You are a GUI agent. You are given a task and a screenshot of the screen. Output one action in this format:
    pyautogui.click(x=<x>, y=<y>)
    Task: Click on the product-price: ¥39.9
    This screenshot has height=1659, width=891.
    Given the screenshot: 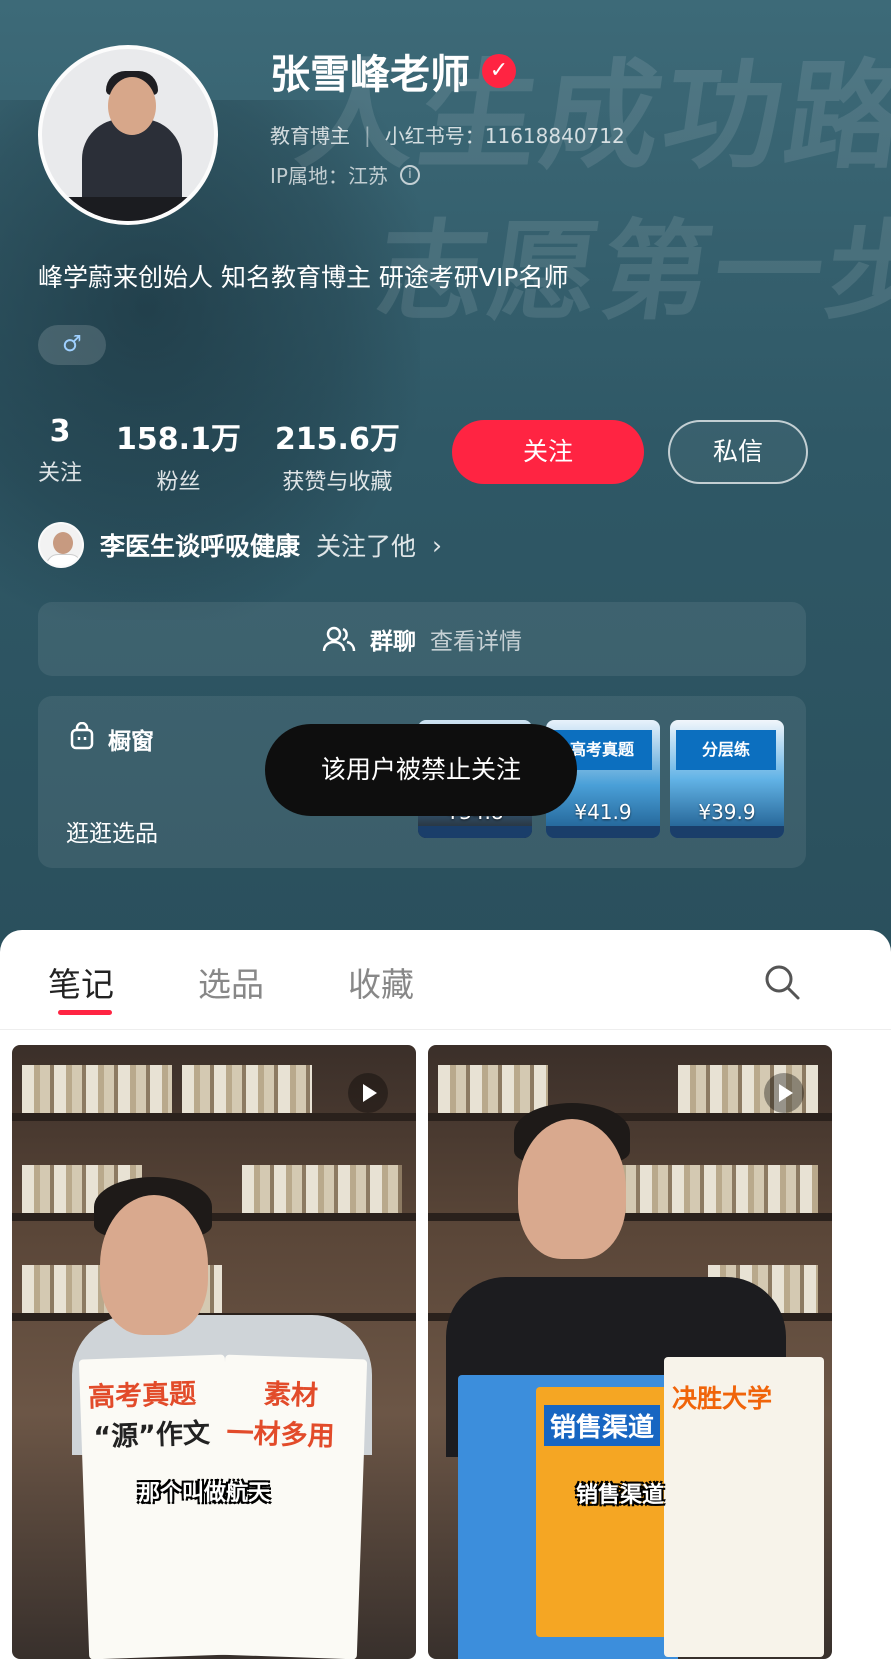 What is the action you would take?
    pyautogui.click(x=727, y=812)
    